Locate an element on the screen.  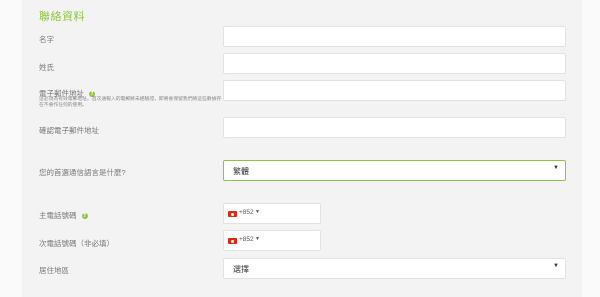
region-select: 選擇 ▼ is located at coordinates (394, 268).